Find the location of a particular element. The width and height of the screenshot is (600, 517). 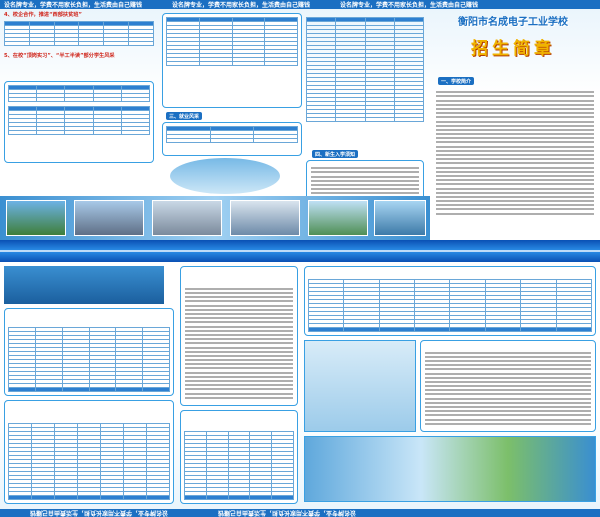

major-table-column is located at coordinates (365, 84).